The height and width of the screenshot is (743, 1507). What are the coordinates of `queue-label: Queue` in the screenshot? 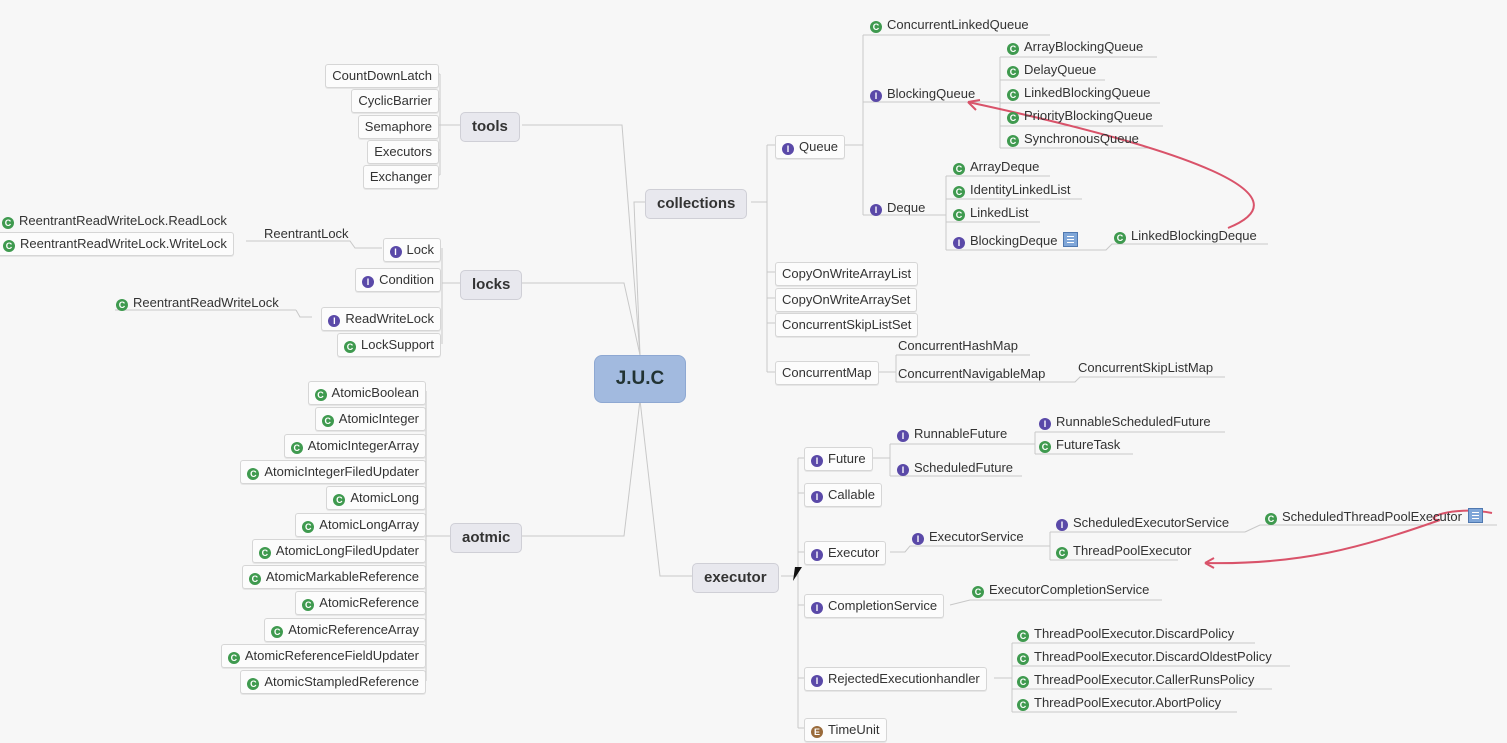 It's located at (819, 146).